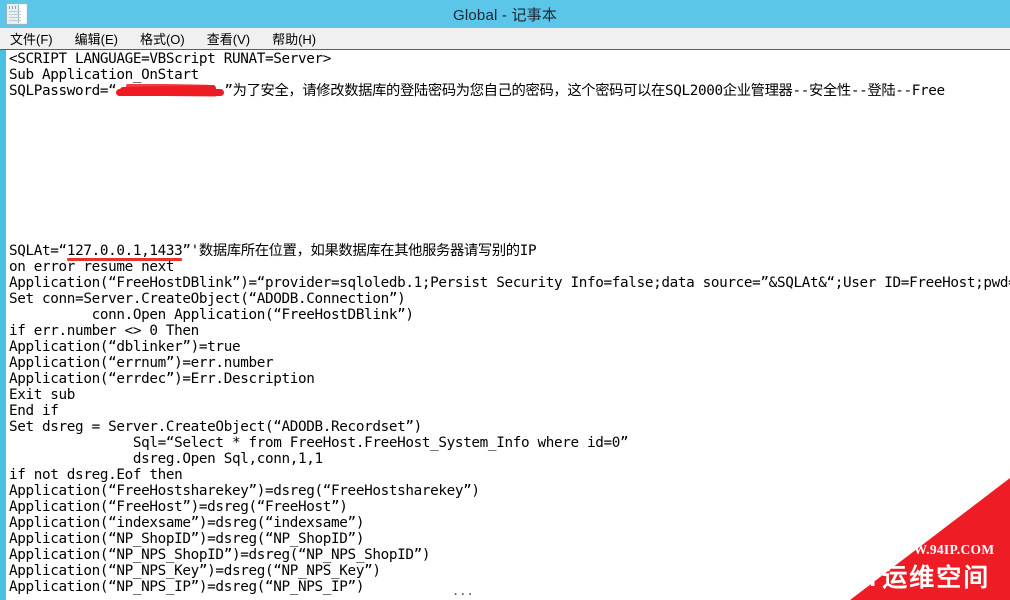 The height and width of the screenshot is (600, 1010). I want to click on menu-bar: 文件(F) 编辑(E) 格式(O) 查看(V) 帮助(H), so click(505, 39).